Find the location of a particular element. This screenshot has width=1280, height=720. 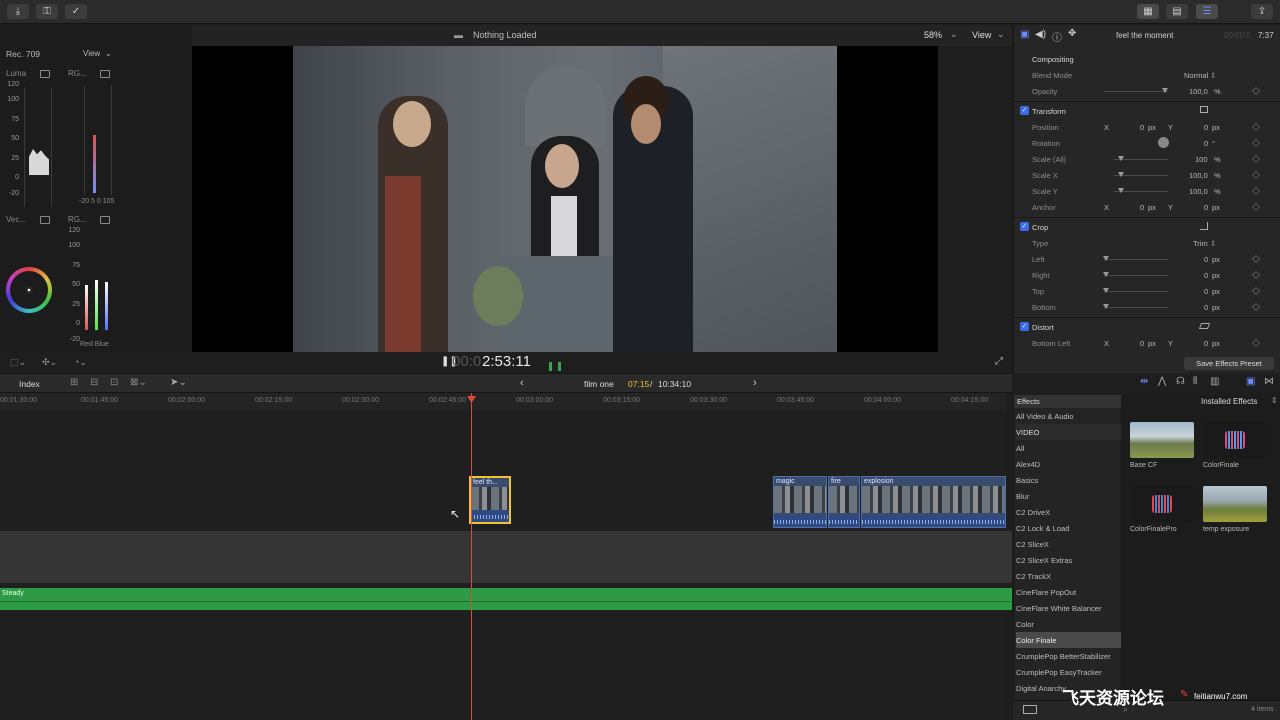

rotation-field: 0 is located at coordinates (1206, 143).